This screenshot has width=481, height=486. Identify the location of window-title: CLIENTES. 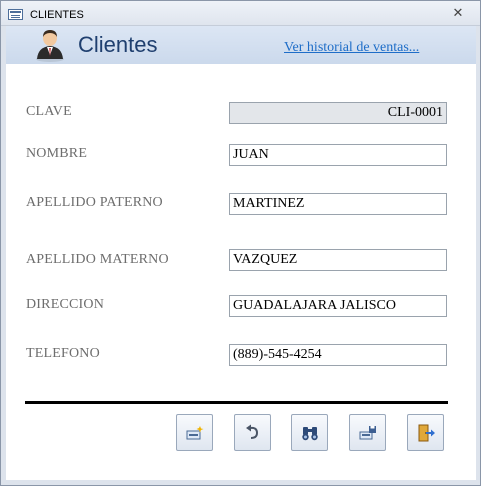
(57, 15).